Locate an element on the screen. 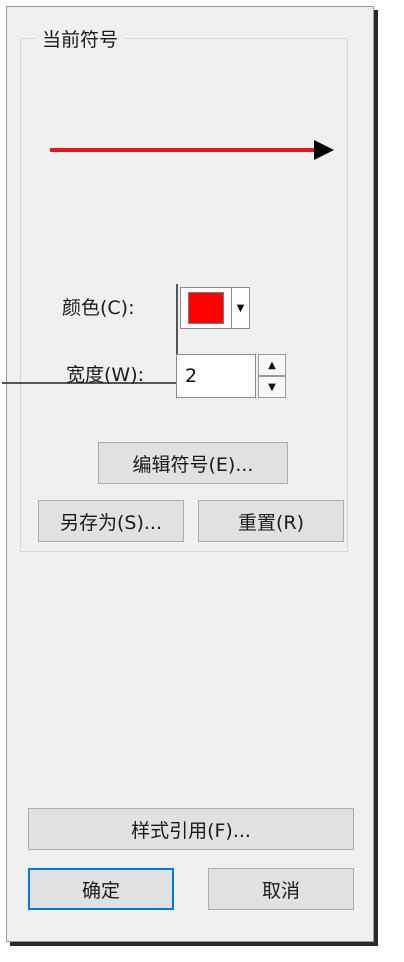 The width and height of the screenshot is (404, 962). chevron-down-icon: ▼ is located at coordinates (241, 308).